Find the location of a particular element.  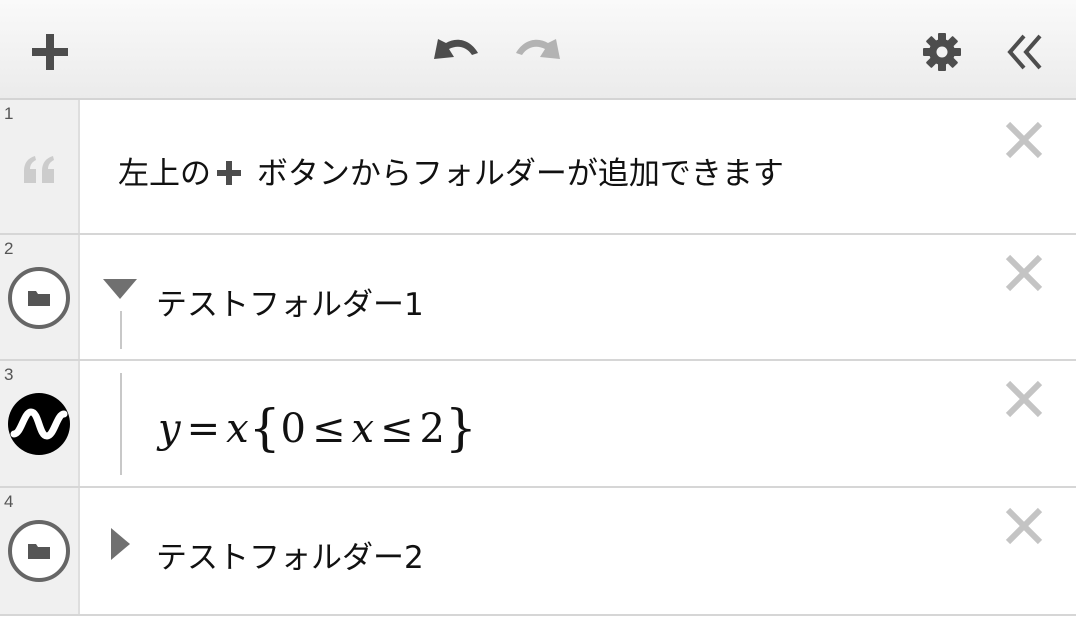

note-text: 左上の ボタンからフォルダーが追加できます is located at coordinates (451, 170).